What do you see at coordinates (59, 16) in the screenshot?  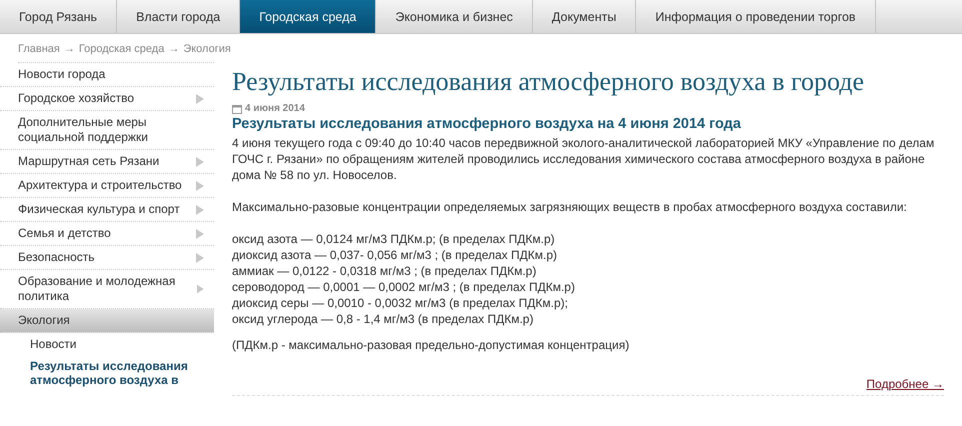 I see `nav-tab: Город Рязань` at bounding box center [59, 16].